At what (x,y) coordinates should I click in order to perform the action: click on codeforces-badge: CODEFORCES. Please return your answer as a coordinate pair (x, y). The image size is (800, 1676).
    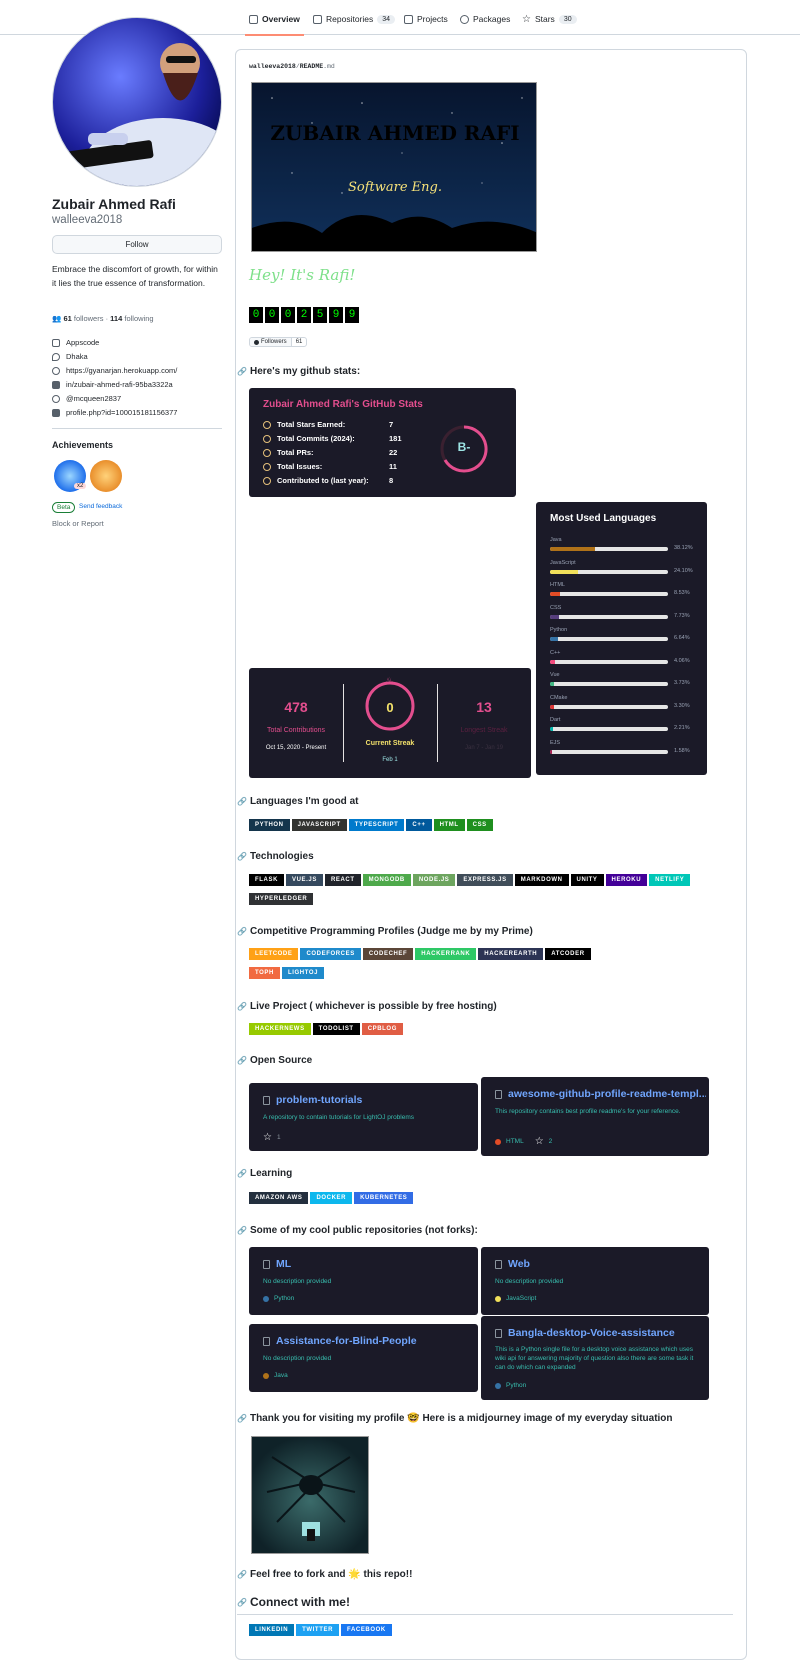
    Looking at the image, I should click on (330, 954).